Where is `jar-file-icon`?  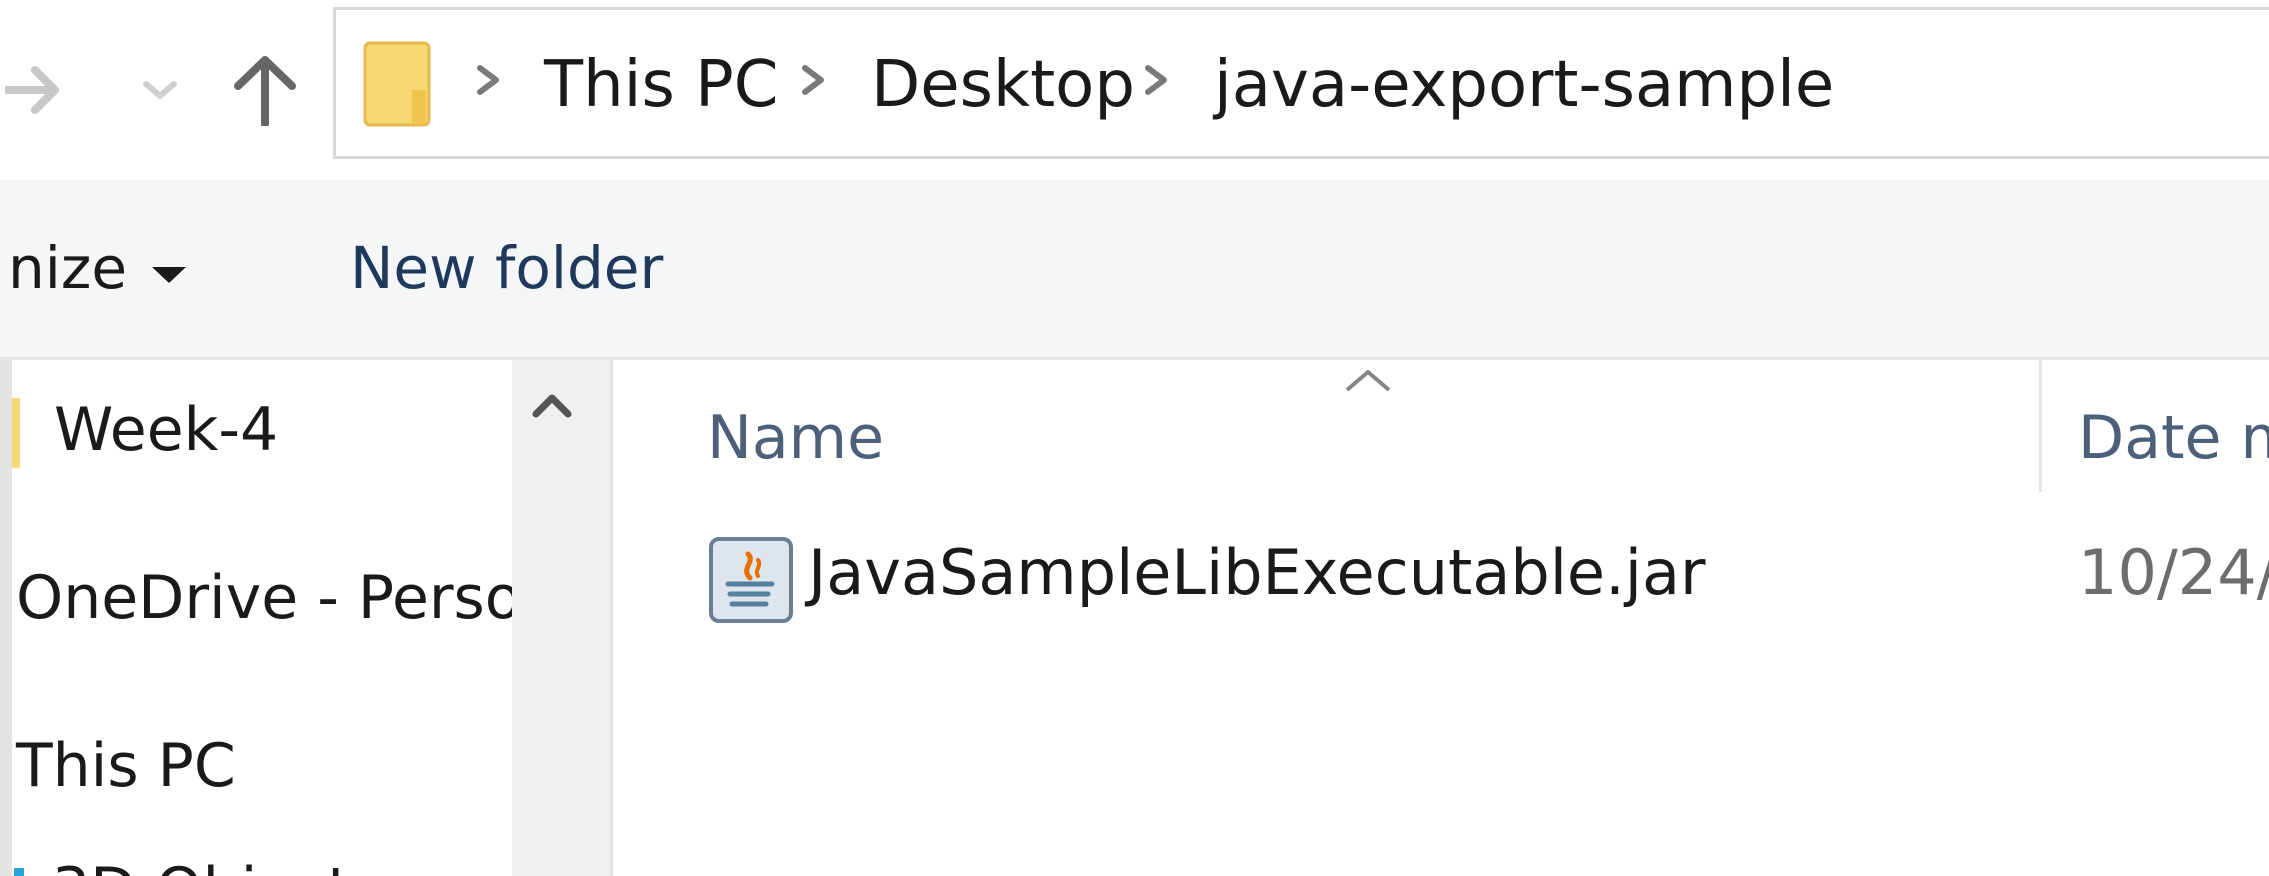
jar-file-icon is located at coordinates (751, 580).